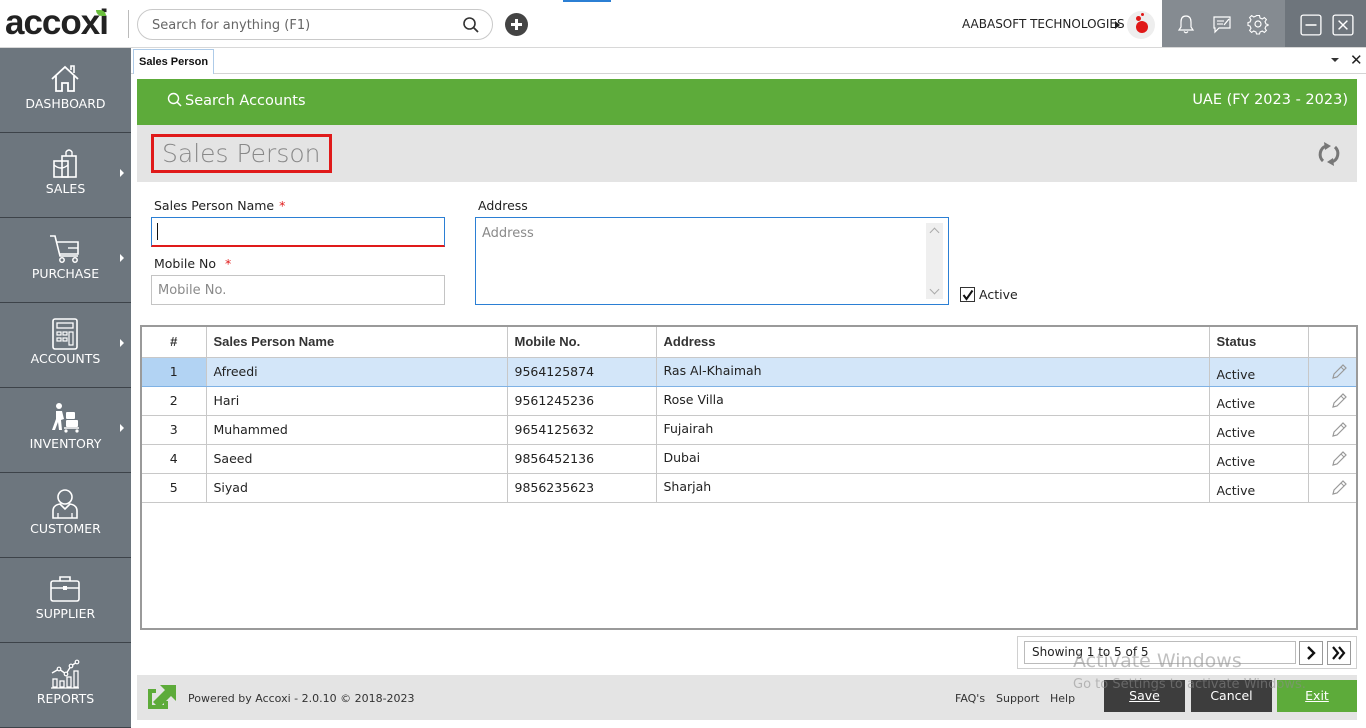 Image resolution: width=1366 pixels, height=728 pixels. I want to click on cell-mobile: 9856452136, so click(582, 459).